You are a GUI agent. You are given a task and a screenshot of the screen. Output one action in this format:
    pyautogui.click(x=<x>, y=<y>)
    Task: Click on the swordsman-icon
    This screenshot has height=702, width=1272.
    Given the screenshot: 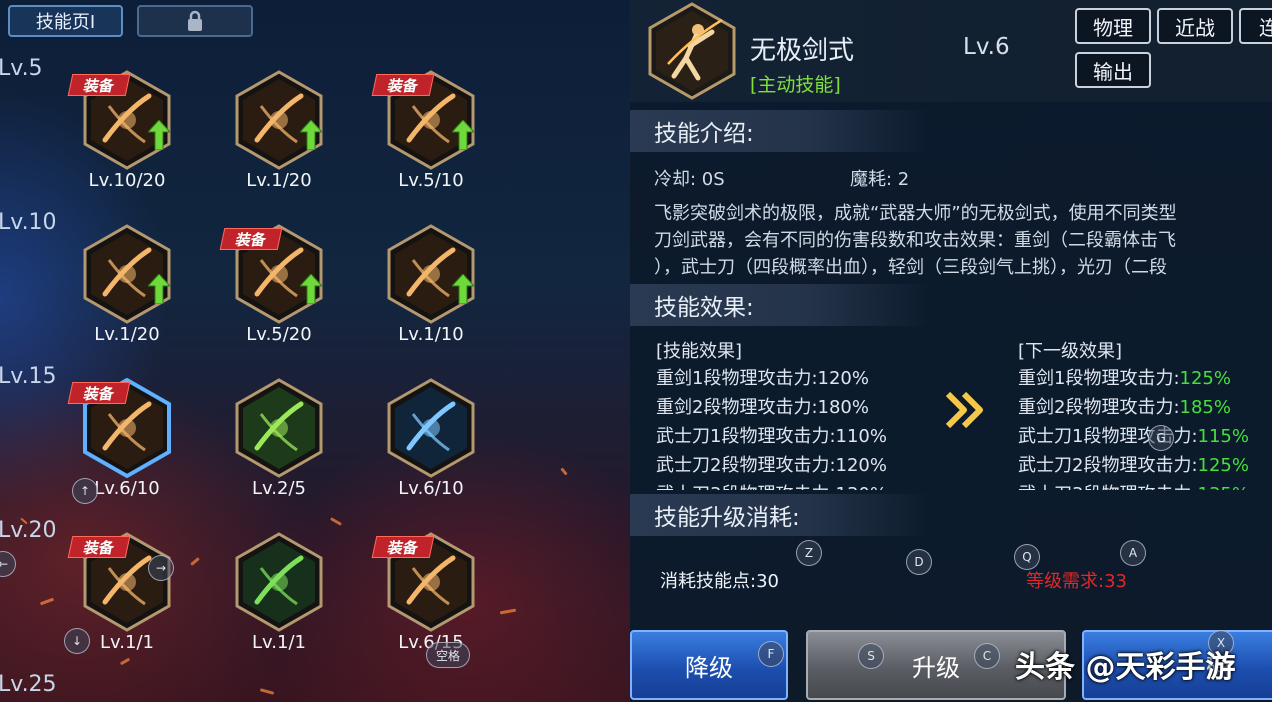 What is the action you would take?
    pyautogui.click(x=692, y=51)
    